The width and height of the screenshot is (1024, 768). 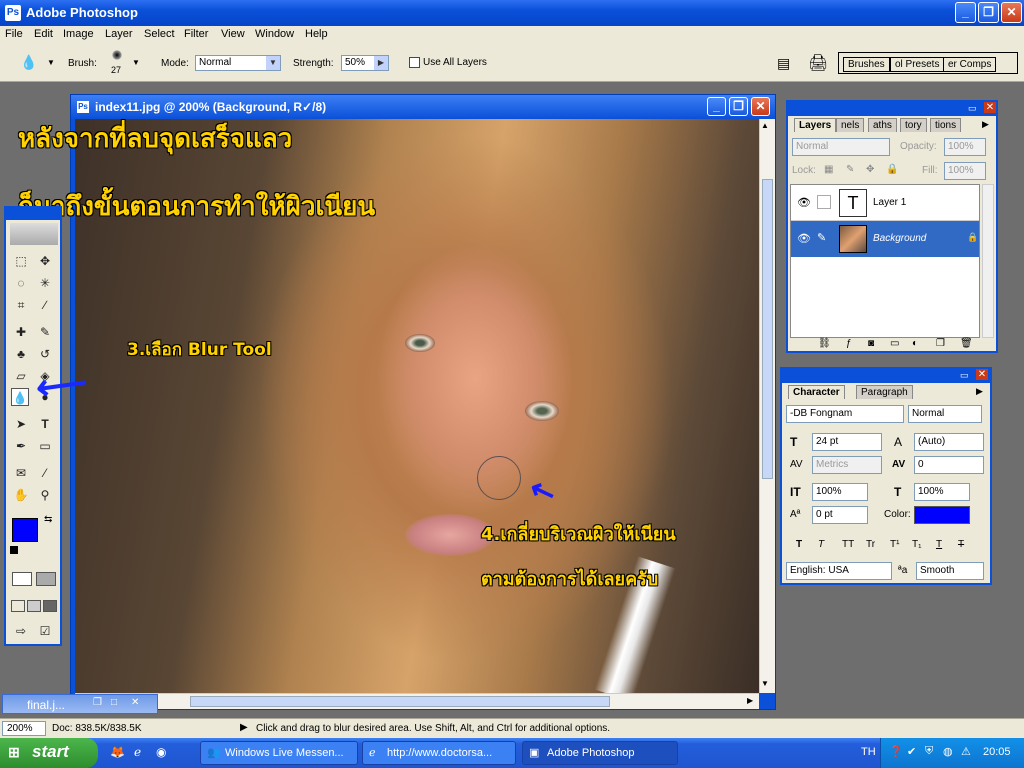 What do you see at coordinates (965, 147) in the screenshot?
I see `opacity-input: 100%` at bounding box center [965, 147].